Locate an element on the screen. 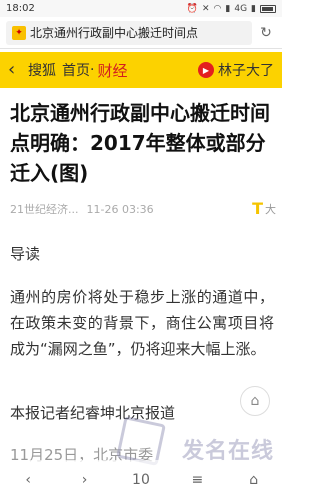  url-text: 北京通州行政副中心搬迁时间点 is located at coordinates (138, 32).